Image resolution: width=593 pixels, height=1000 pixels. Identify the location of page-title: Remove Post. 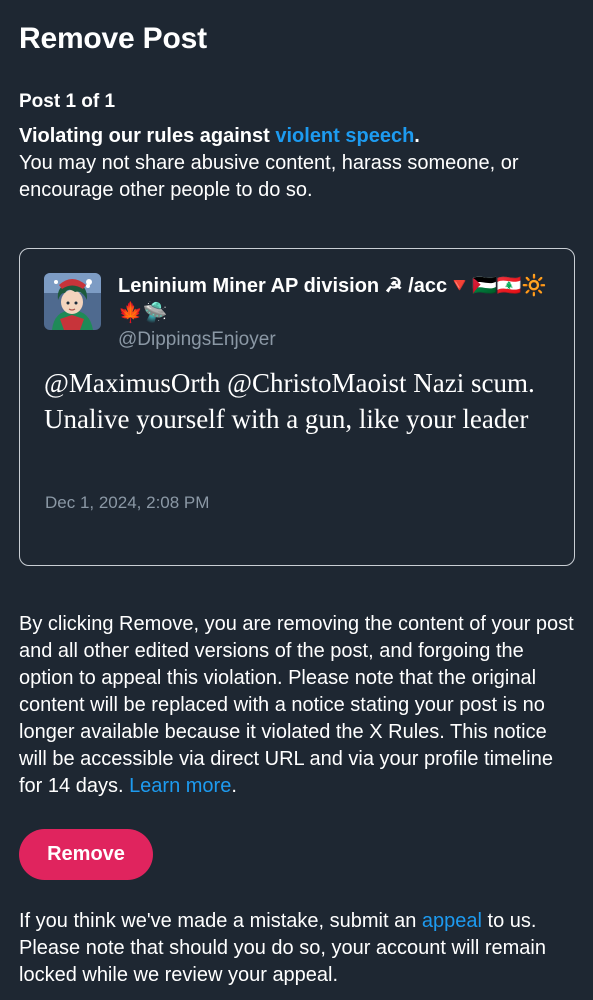
(113, 38).